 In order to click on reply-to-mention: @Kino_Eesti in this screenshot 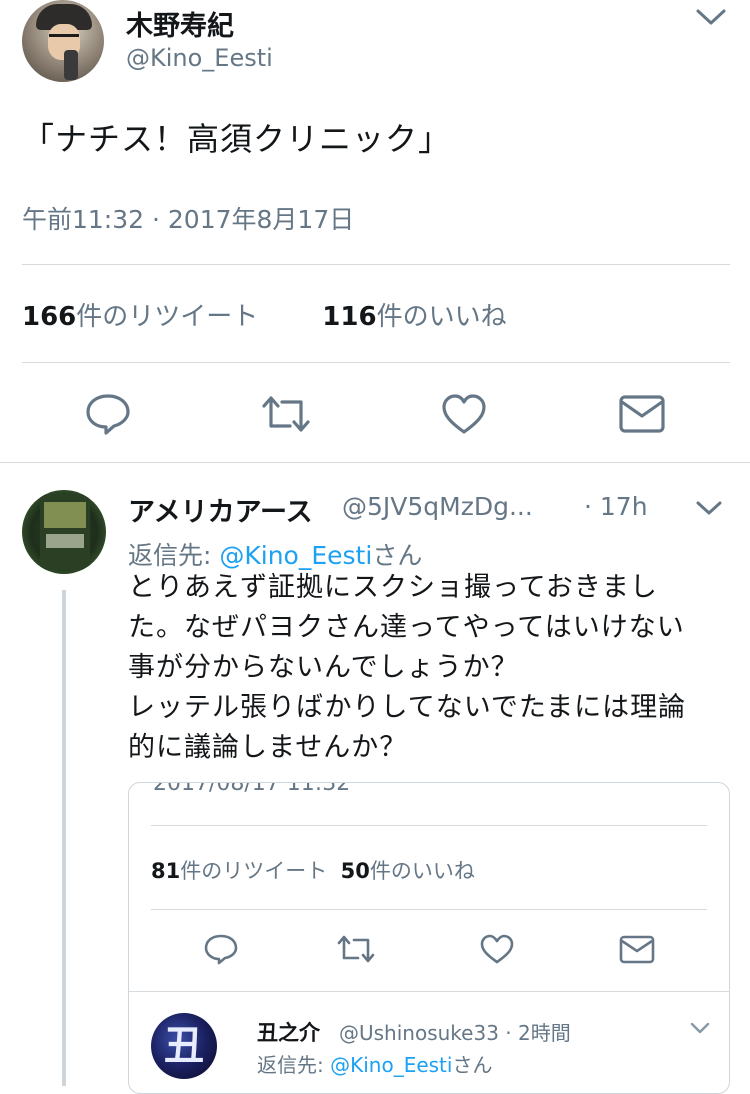, I will do `click(295, 555)`.